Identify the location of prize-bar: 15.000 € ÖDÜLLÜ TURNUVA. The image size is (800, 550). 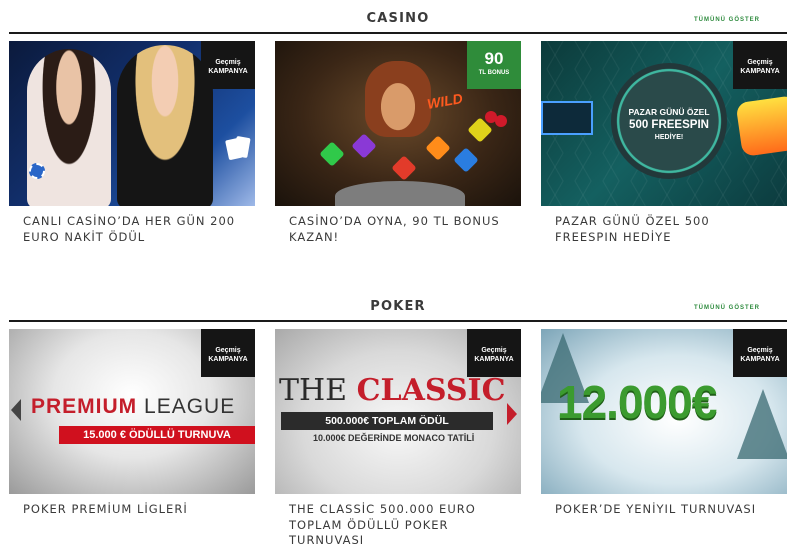
(157, 435).